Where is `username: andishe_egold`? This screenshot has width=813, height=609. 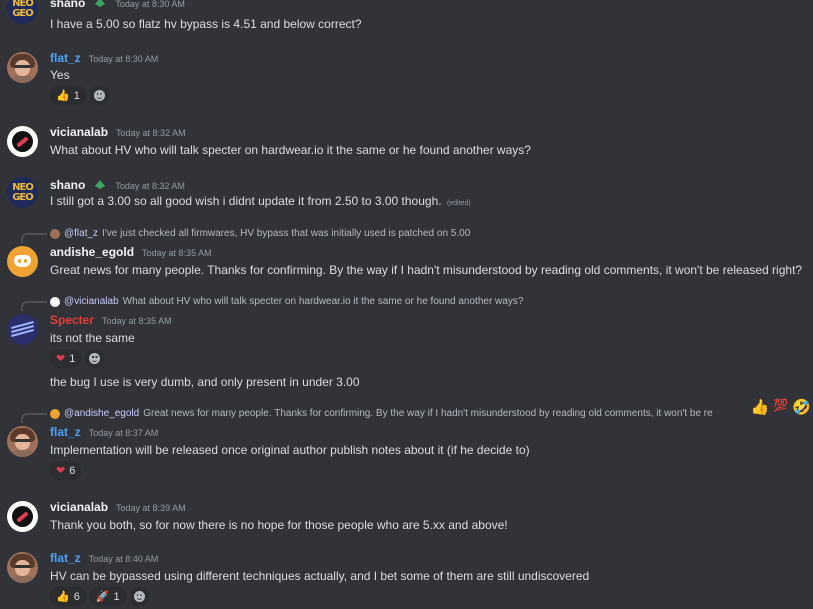 username: andishe_egold is located at coordinates (92, 252).